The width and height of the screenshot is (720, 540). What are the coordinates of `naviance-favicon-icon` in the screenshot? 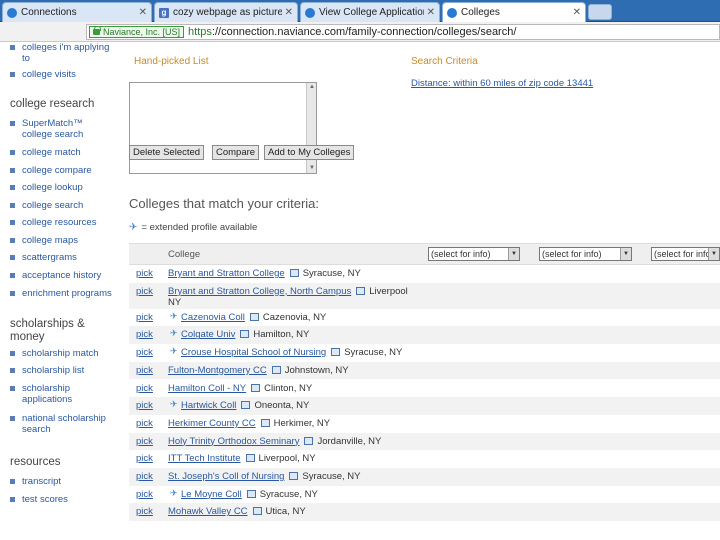 It's located at (452, 12).